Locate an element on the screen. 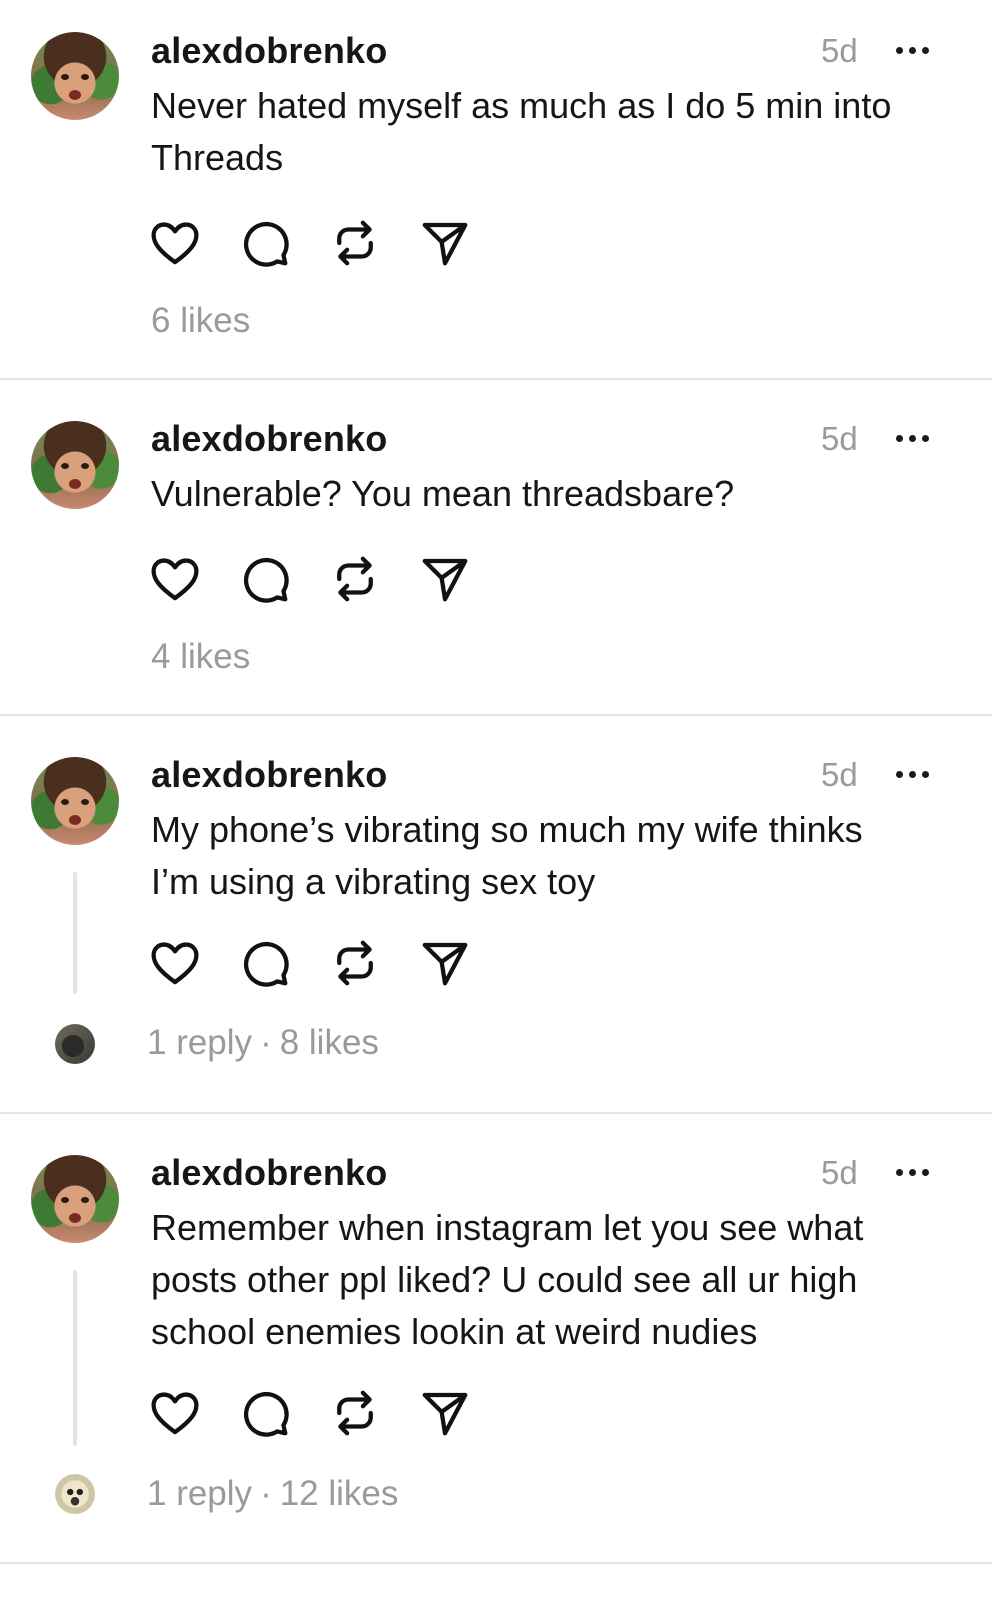 The height and width of the screenshot is (1600, 992). post-meta: 1 reply · 8 likes is located at coordinates (263, 1043).